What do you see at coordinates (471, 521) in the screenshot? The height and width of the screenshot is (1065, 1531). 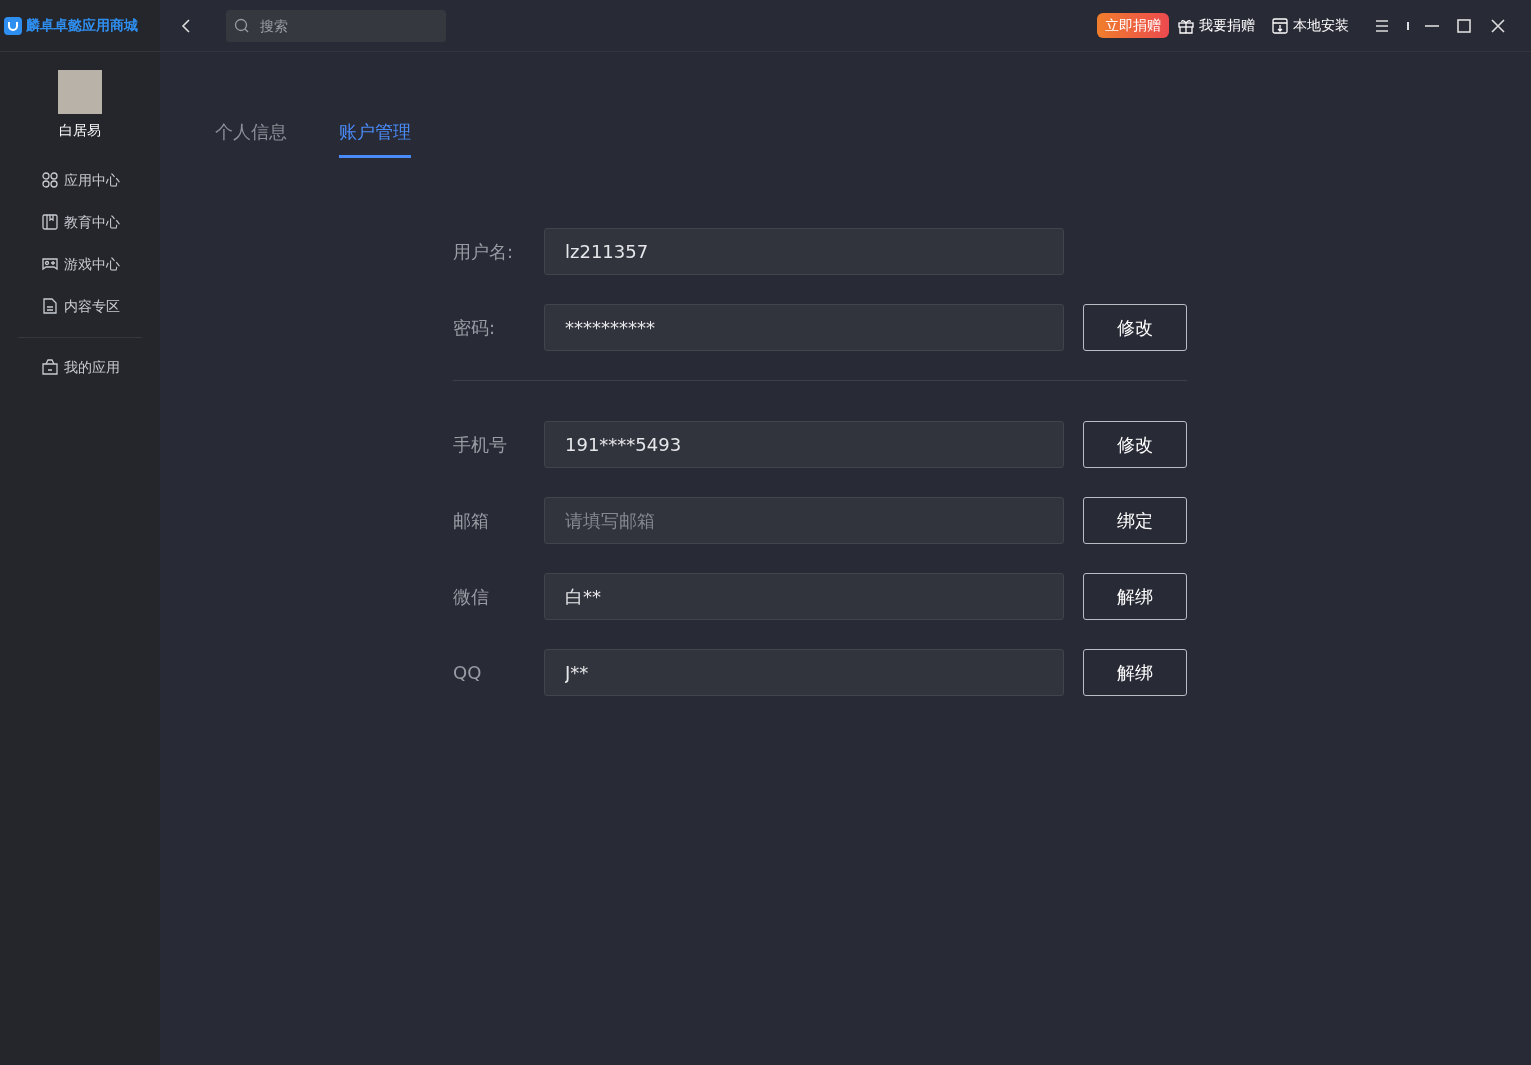 I see `field-label: 邮箱` at bounding box center [471, 521].